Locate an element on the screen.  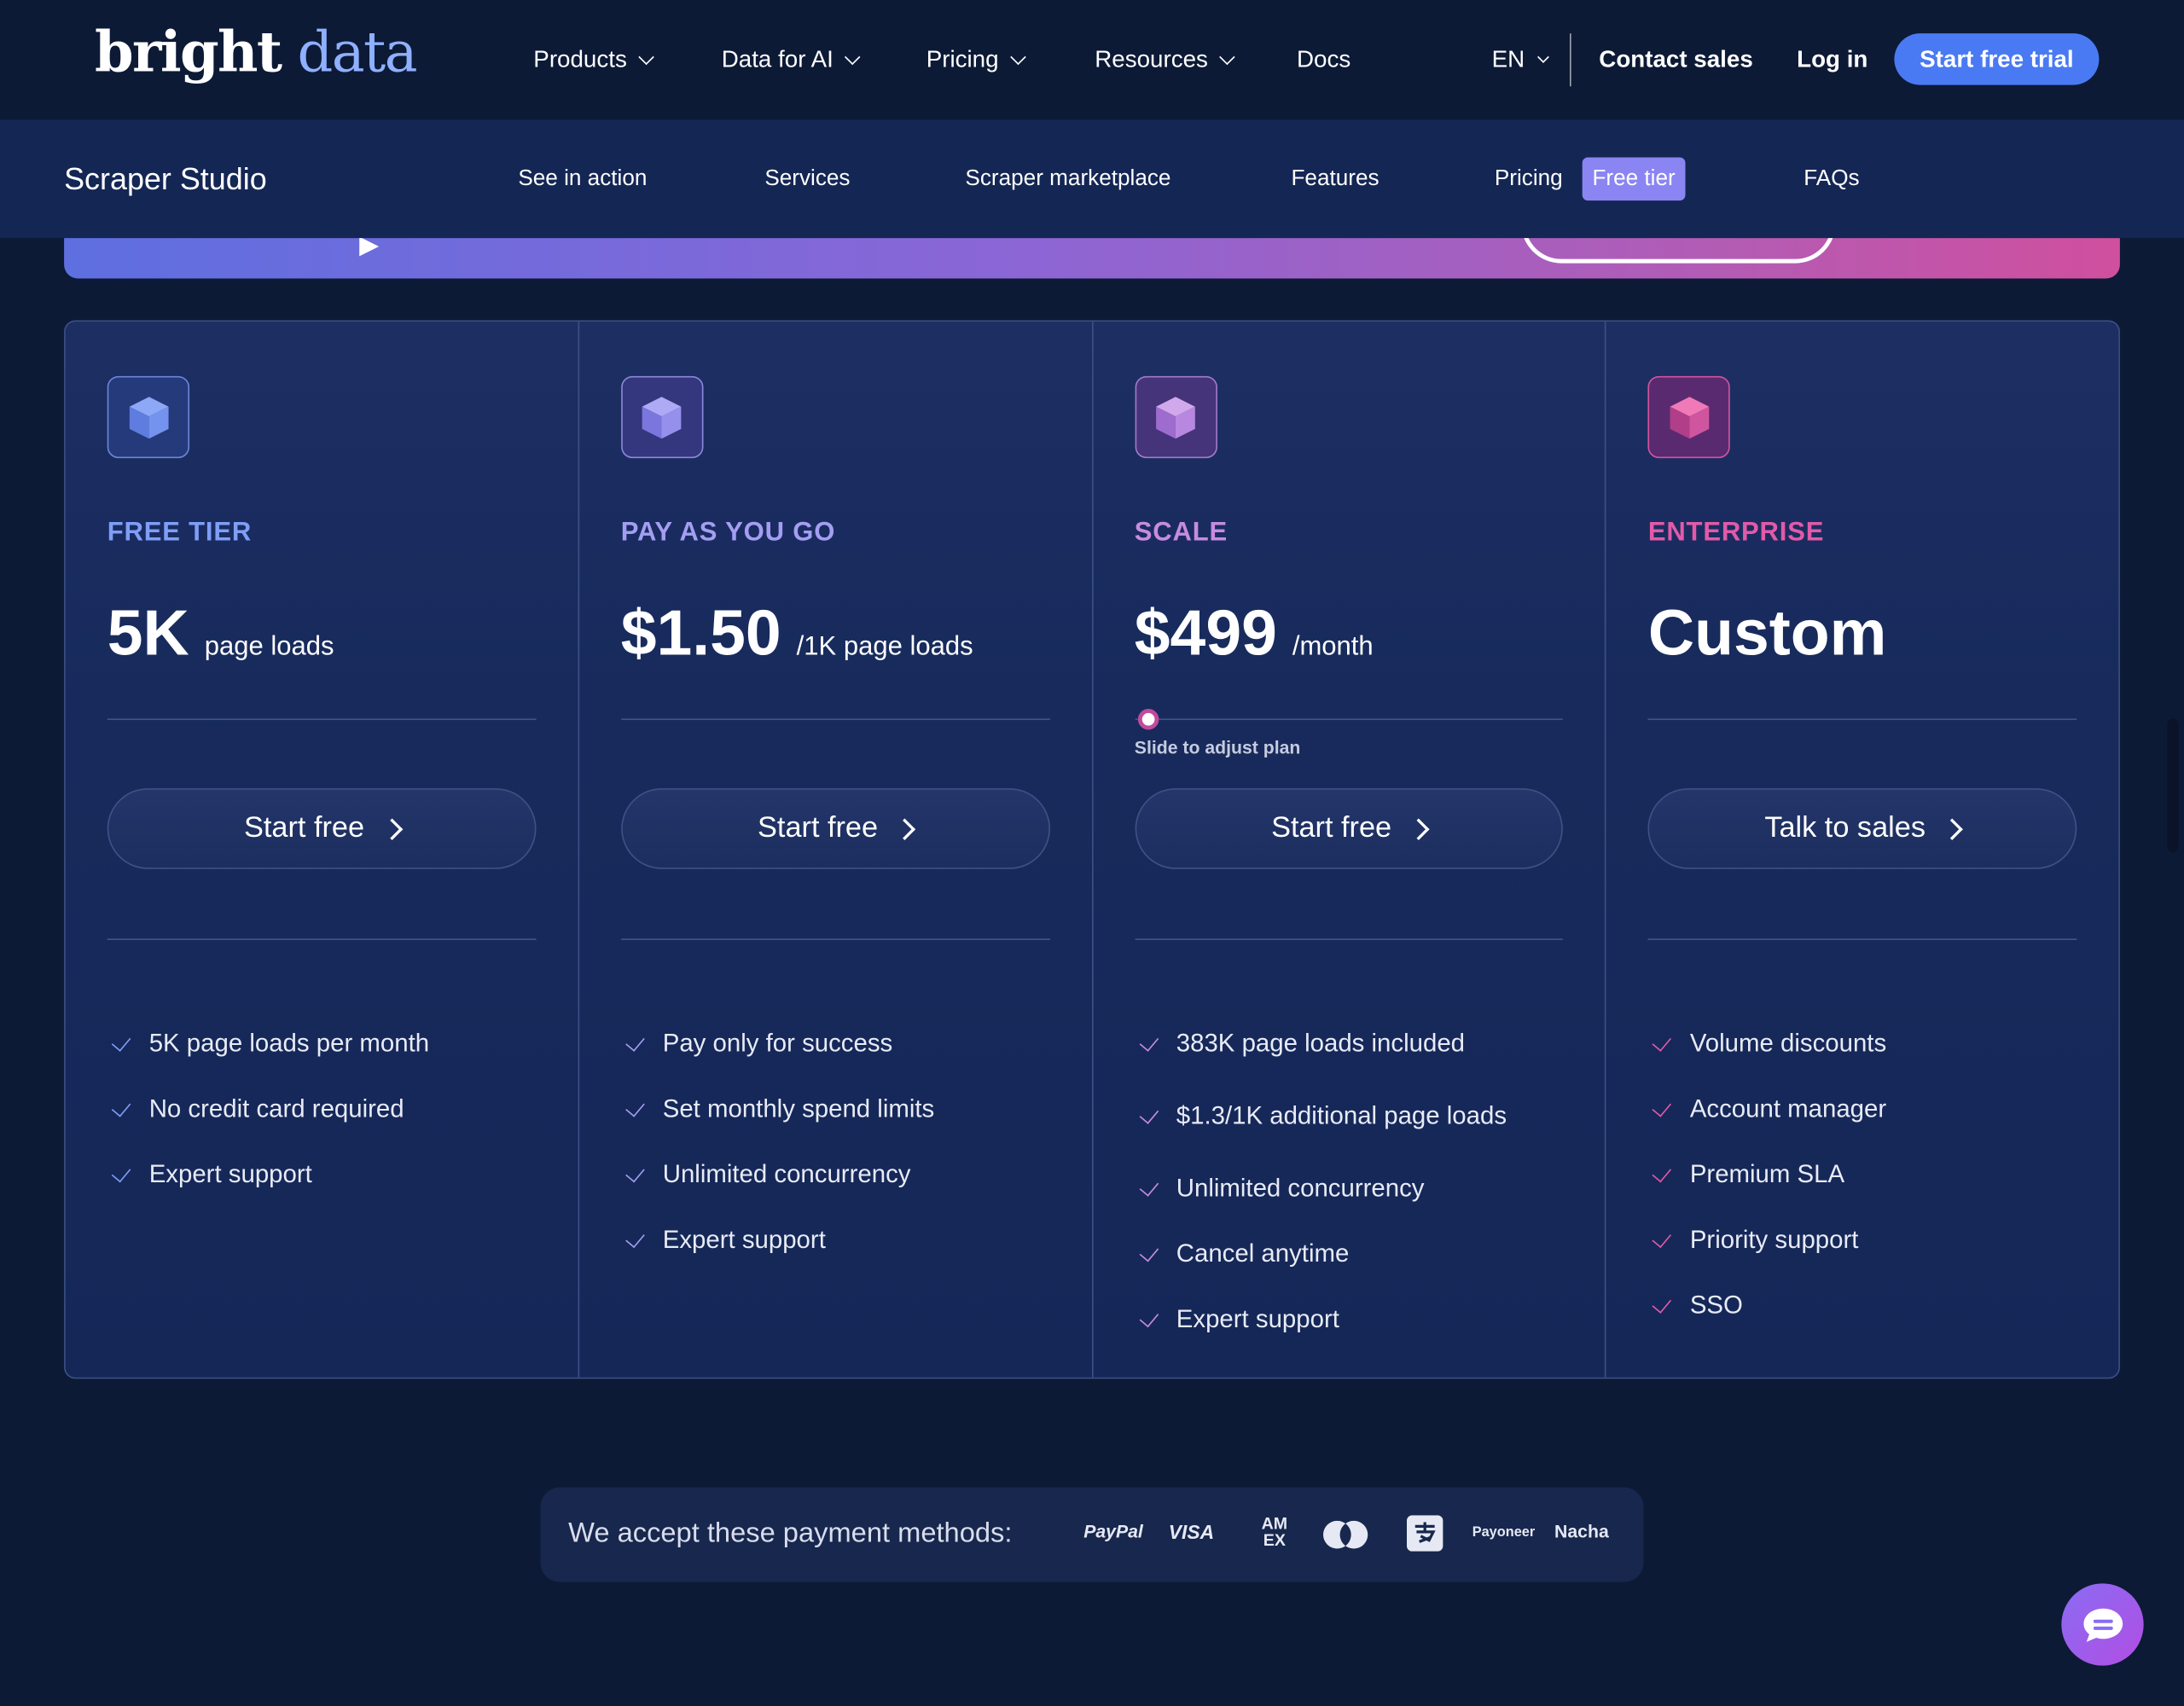
feature-item: No credit card required is located at coordinates (268, 1109).